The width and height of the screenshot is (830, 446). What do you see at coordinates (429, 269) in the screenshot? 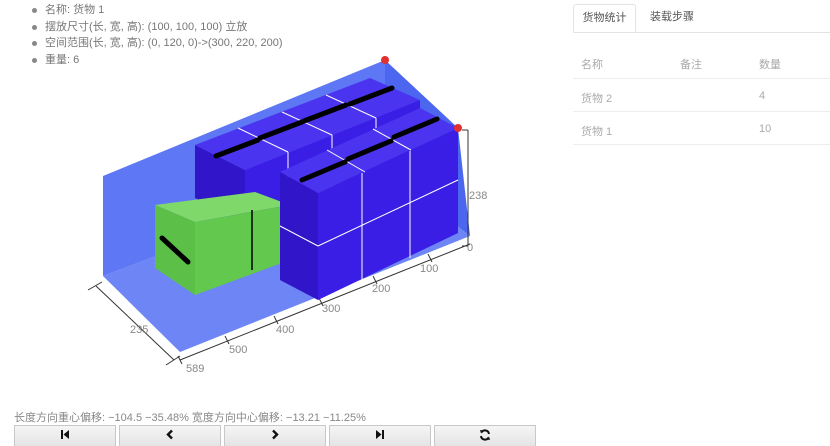
I see `length-label-100: 100` at bounding box center [429, 269].